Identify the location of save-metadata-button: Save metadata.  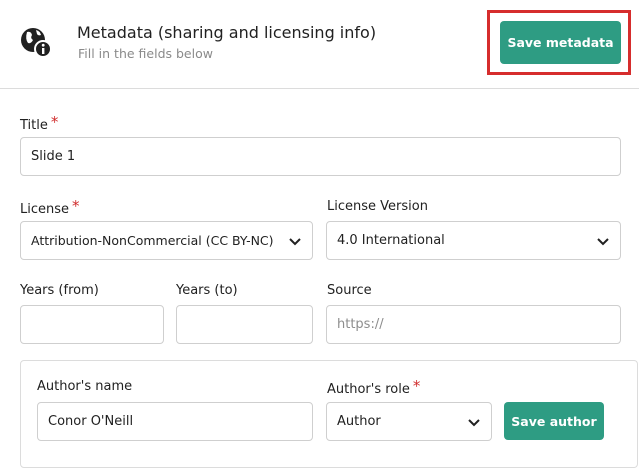
(560, 42).